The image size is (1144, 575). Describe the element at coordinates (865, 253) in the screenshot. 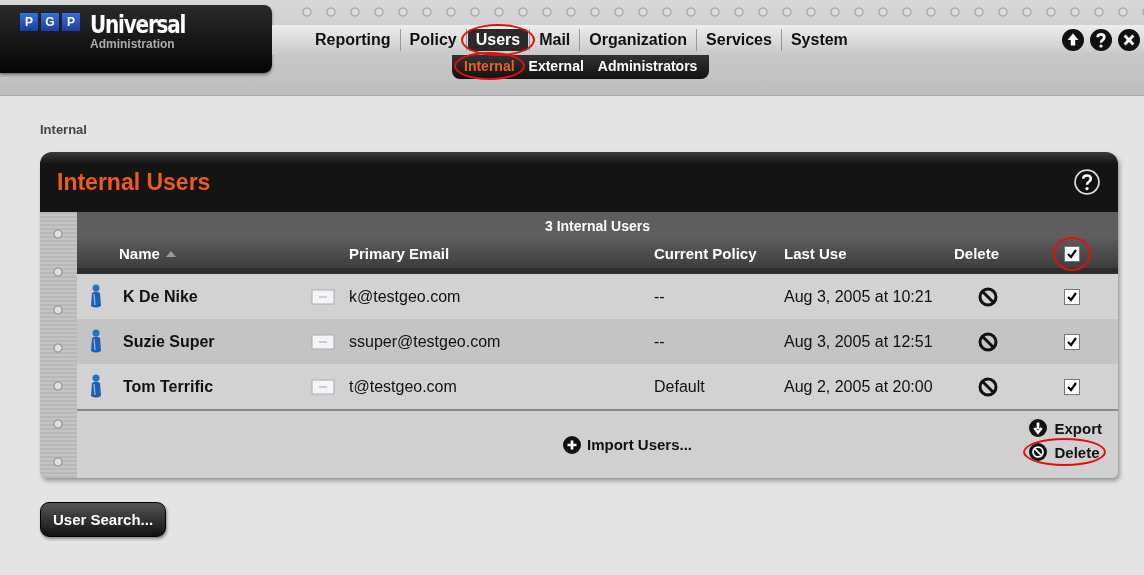

I see `column-header: Last Use` at that location.